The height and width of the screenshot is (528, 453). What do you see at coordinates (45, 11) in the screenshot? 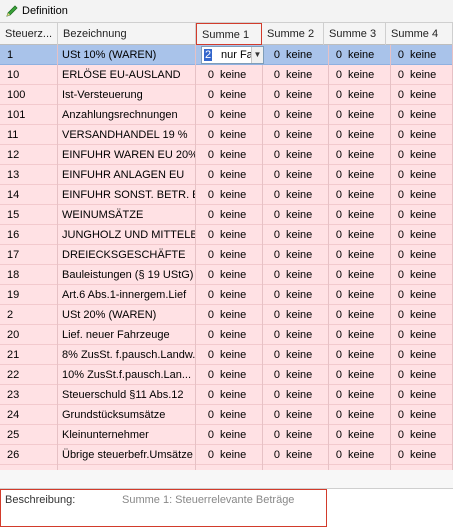
I see `definition-label: Definition` at bounding box center [45, 11].